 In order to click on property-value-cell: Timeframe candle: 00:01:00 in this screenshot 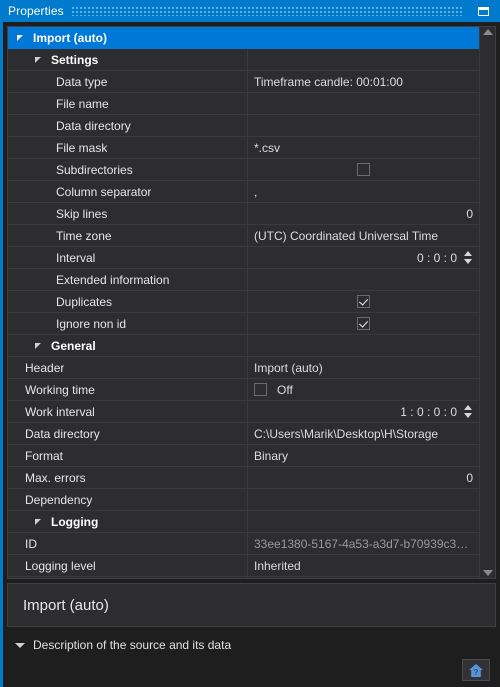, I will do `click(363, 81)`.